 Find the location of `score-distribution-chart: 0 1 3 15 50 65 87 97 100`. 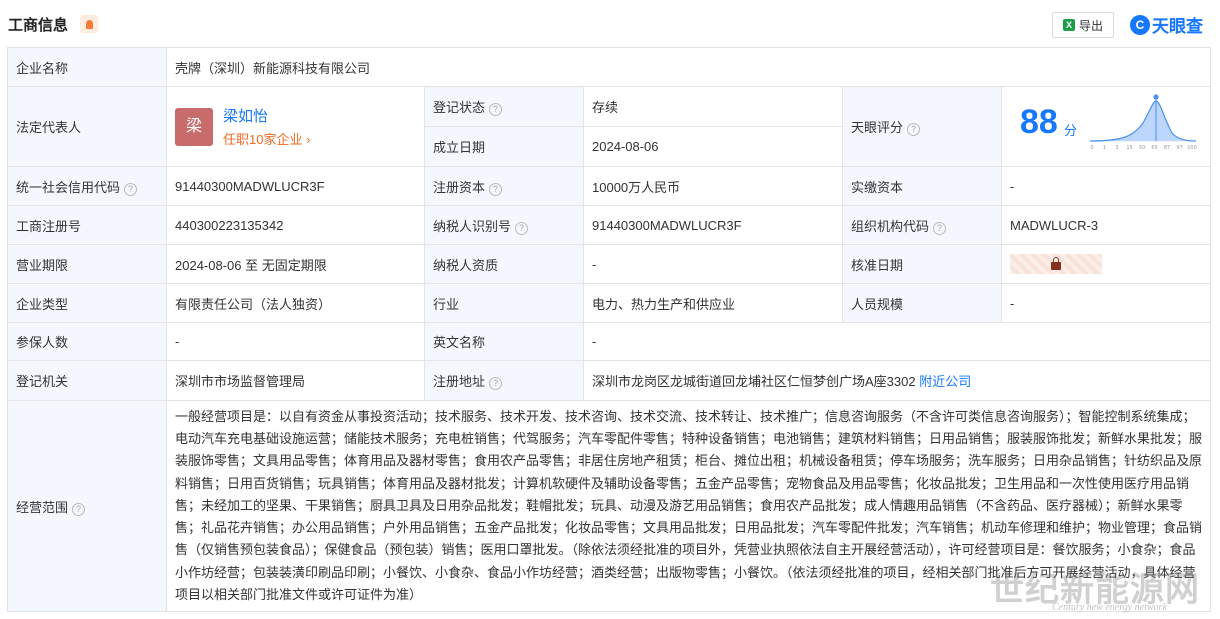

score-distribution-chart: 0 1 3 15 50 65 87 97 100 is located at coordinates (1143, 122).